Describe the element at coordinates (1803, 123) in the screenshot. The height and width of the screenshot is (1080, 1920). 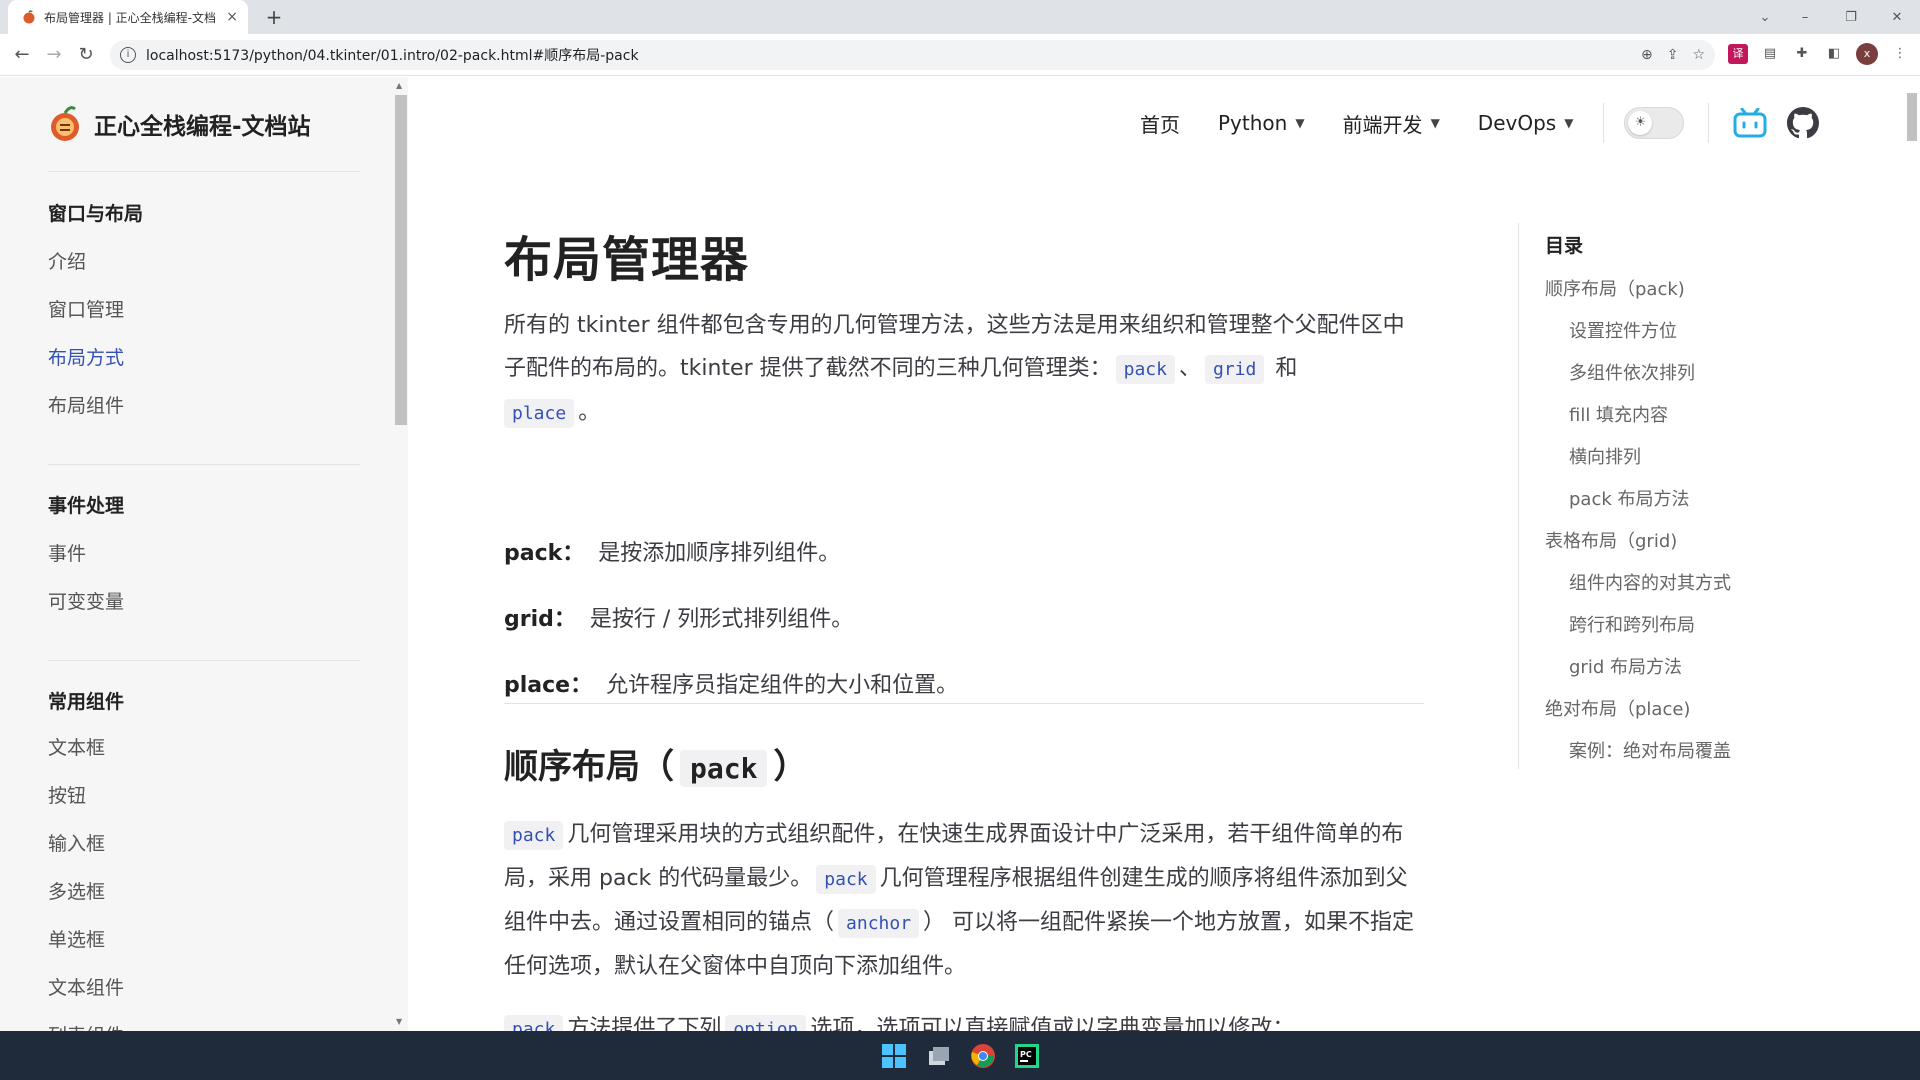
I see `github-icon` at that location.